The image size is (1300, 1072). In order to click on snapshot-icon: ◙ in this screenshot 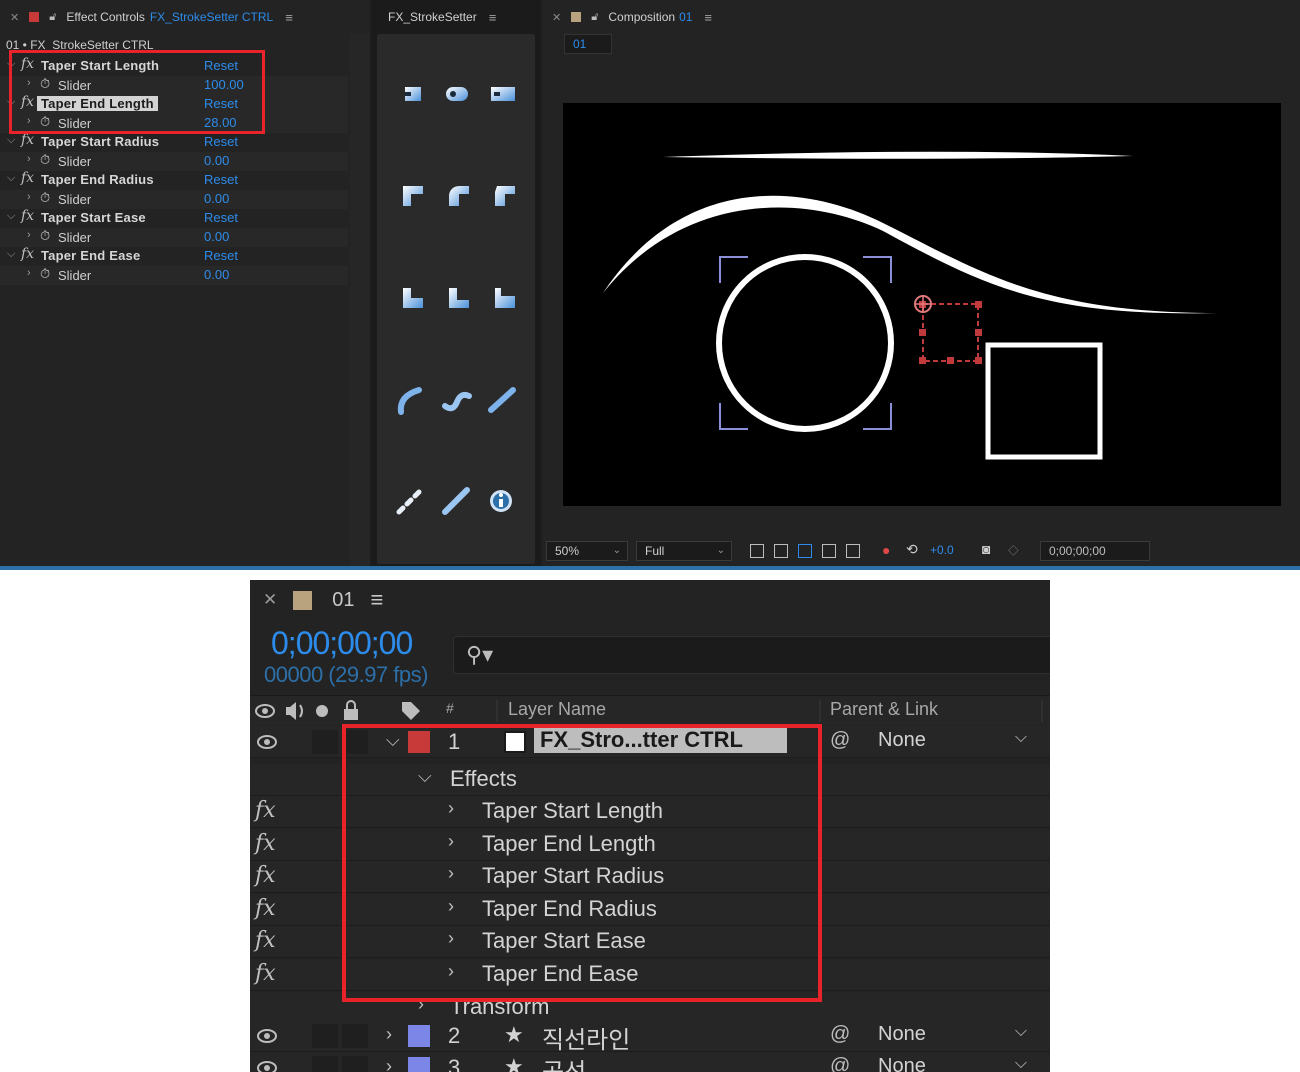, I will do `click(986, 549)`.